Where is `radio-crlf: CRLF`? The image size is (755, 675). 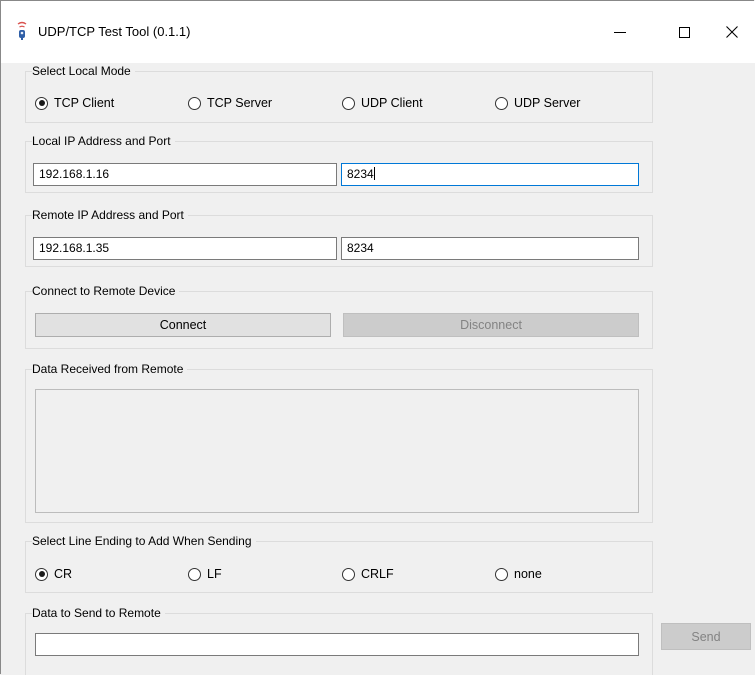
radio-crlf: CRLF is located at coordinates (368, 574).